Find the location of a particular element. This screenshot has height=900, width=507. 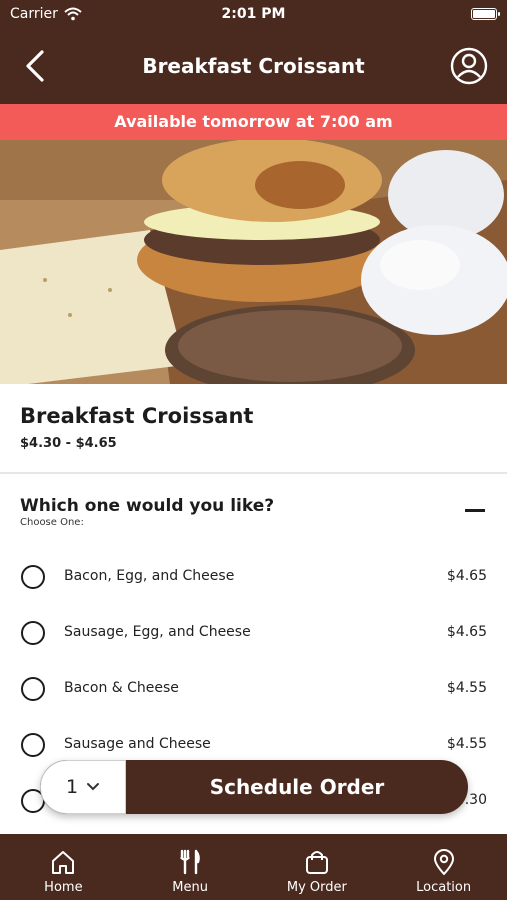

page-title: Breakfast Croissant is located at coordinates (253, 66).